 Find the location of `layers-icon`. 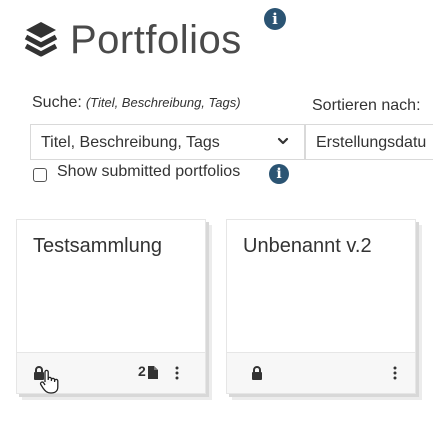

layers-icon is located at coordinates (41, 40).